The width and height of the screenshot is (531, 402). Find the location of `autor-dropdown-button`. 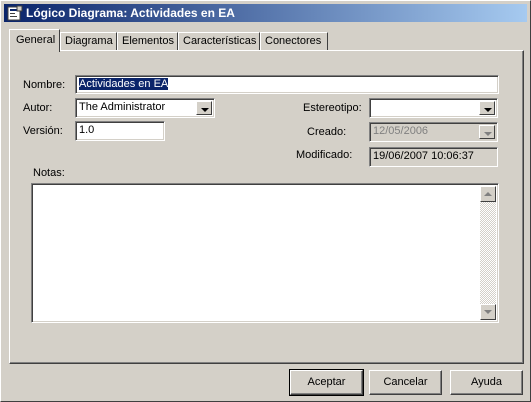

autor-dropdown-button is located at coordinates (204, 108).